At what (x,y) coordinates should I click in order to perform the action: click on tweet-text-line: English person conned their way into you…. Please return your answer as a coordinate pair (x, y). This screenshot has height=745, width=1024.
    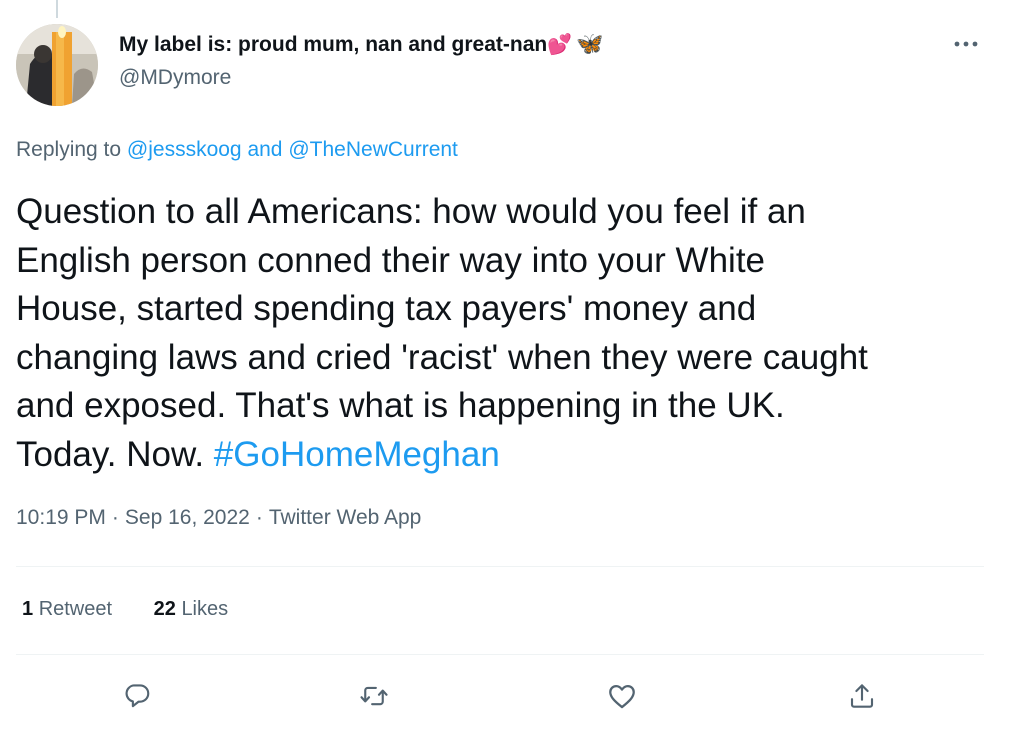
    Looking at the image, I should click on (391, 260).